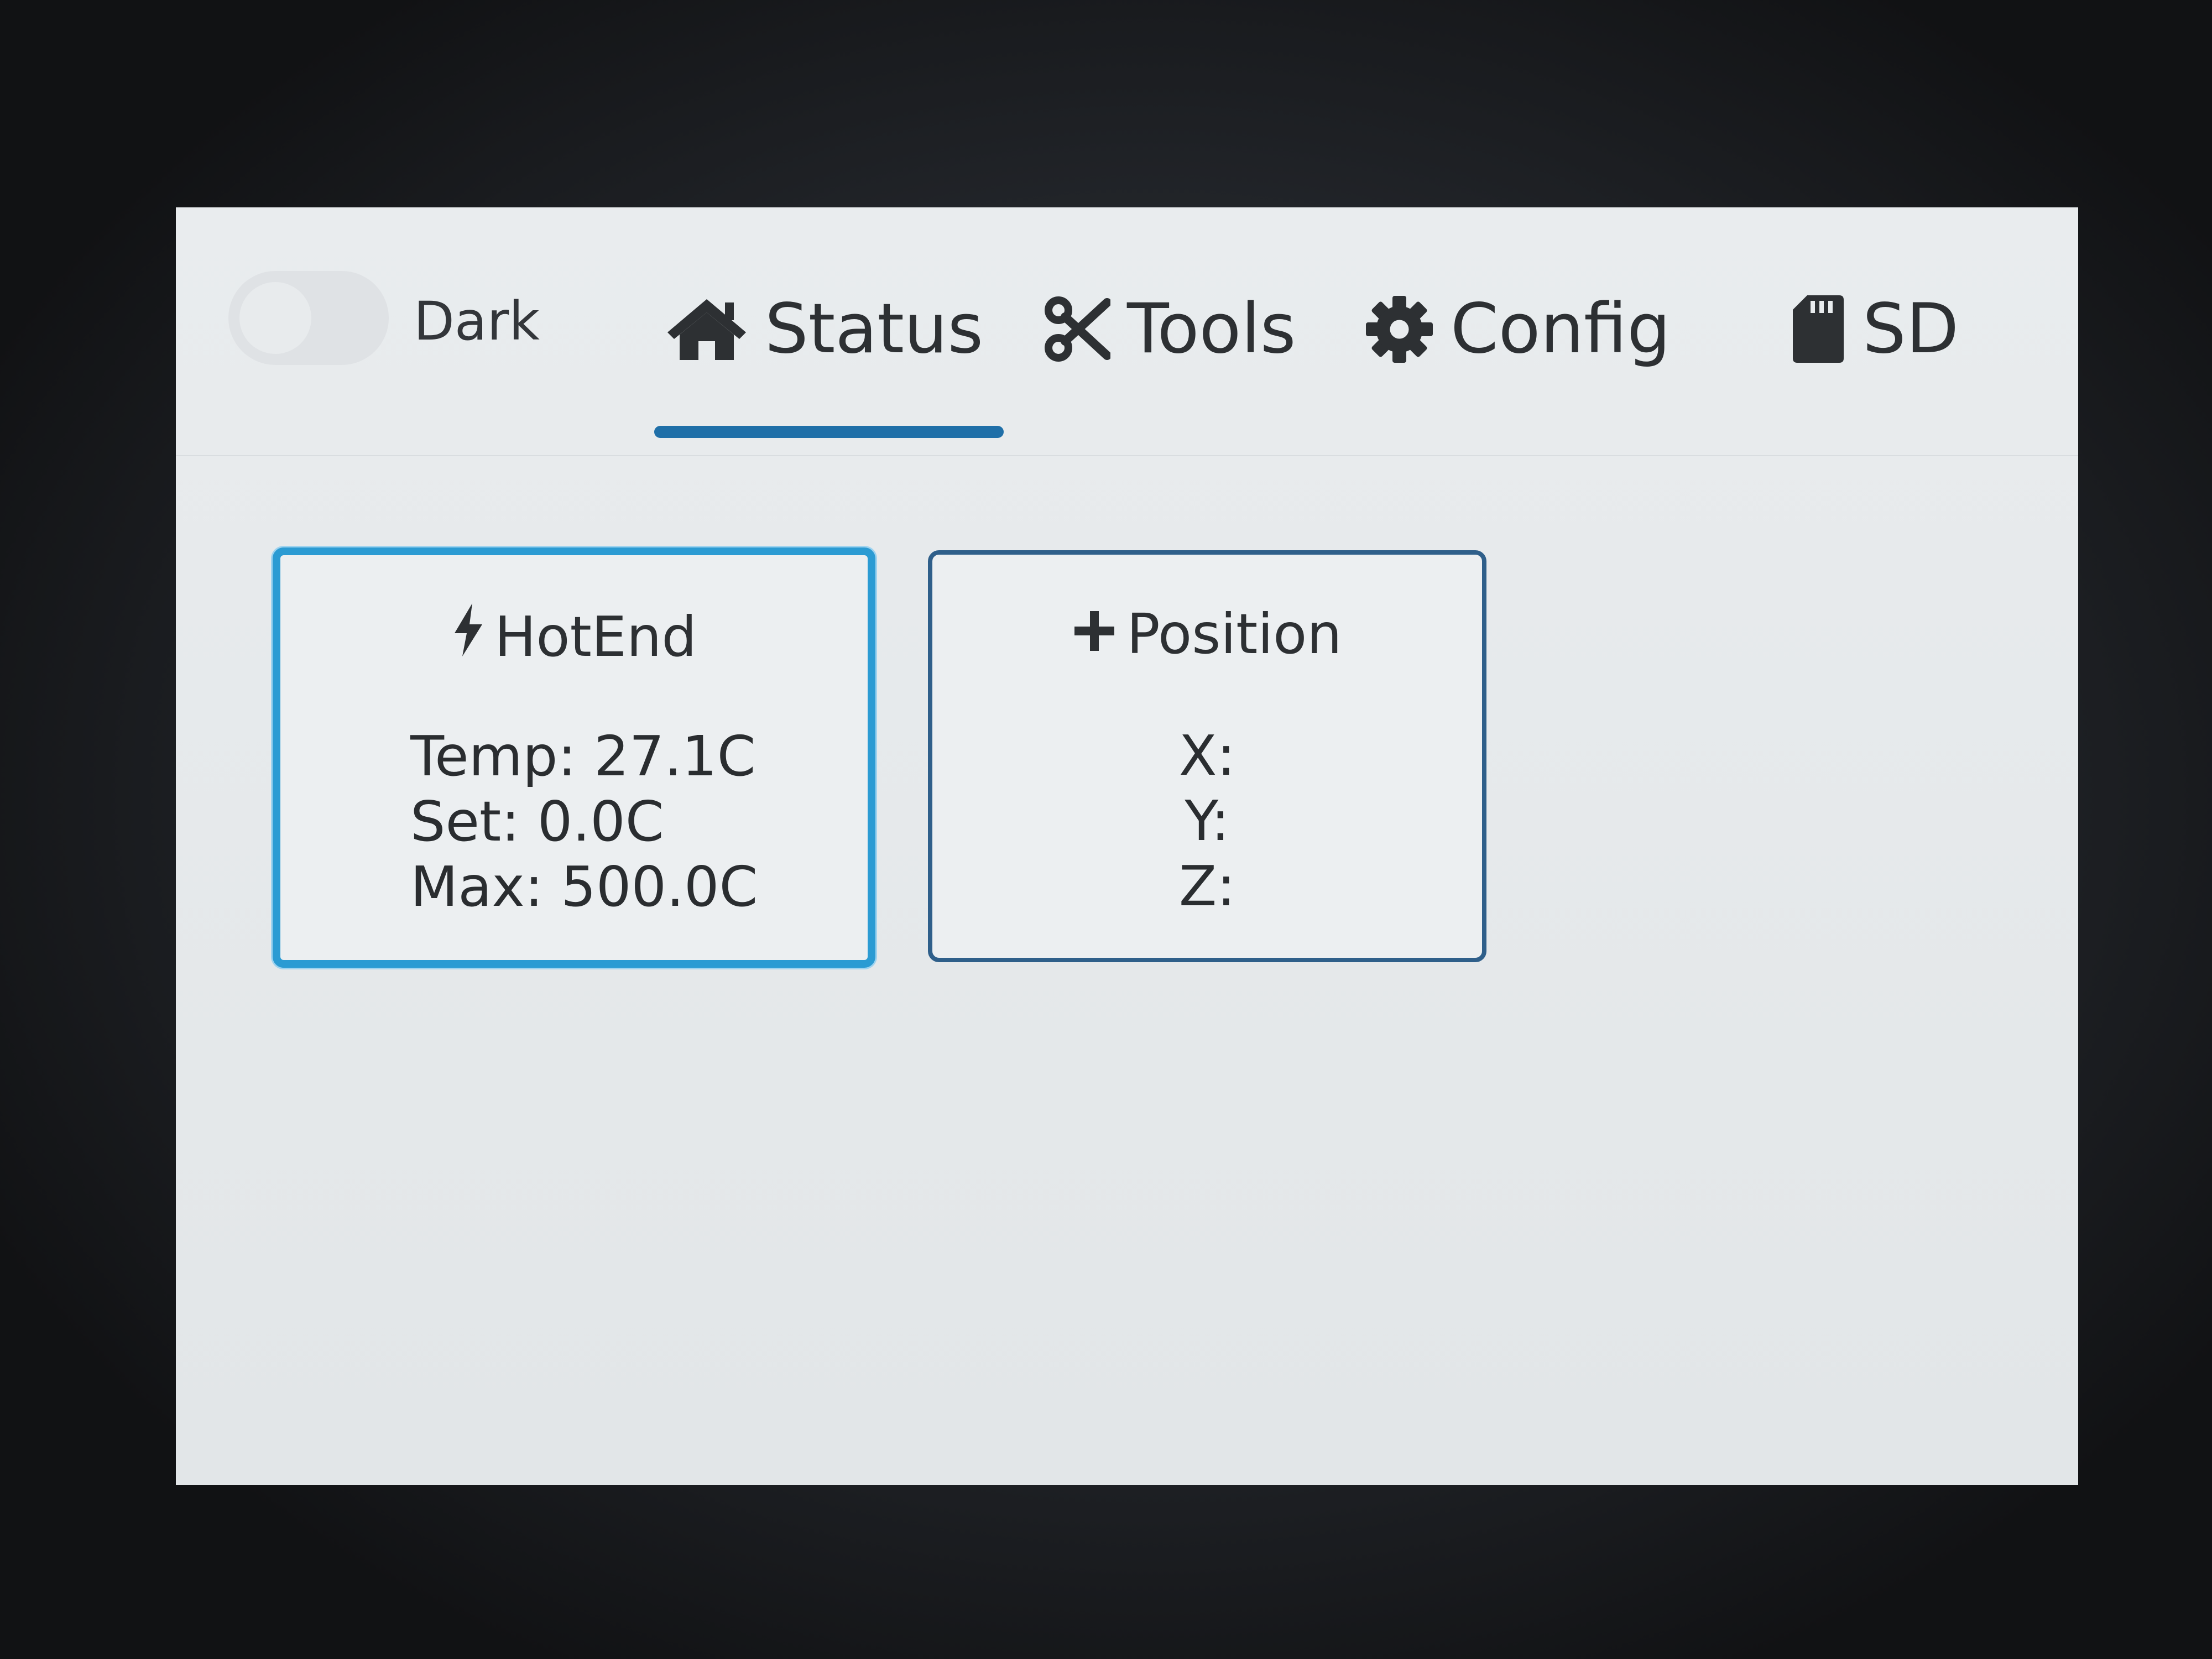 The image size is (2212, 1659). Describe the element at coordinates (275, 318) in the screenshot. I see `toggle-knob` at that location.